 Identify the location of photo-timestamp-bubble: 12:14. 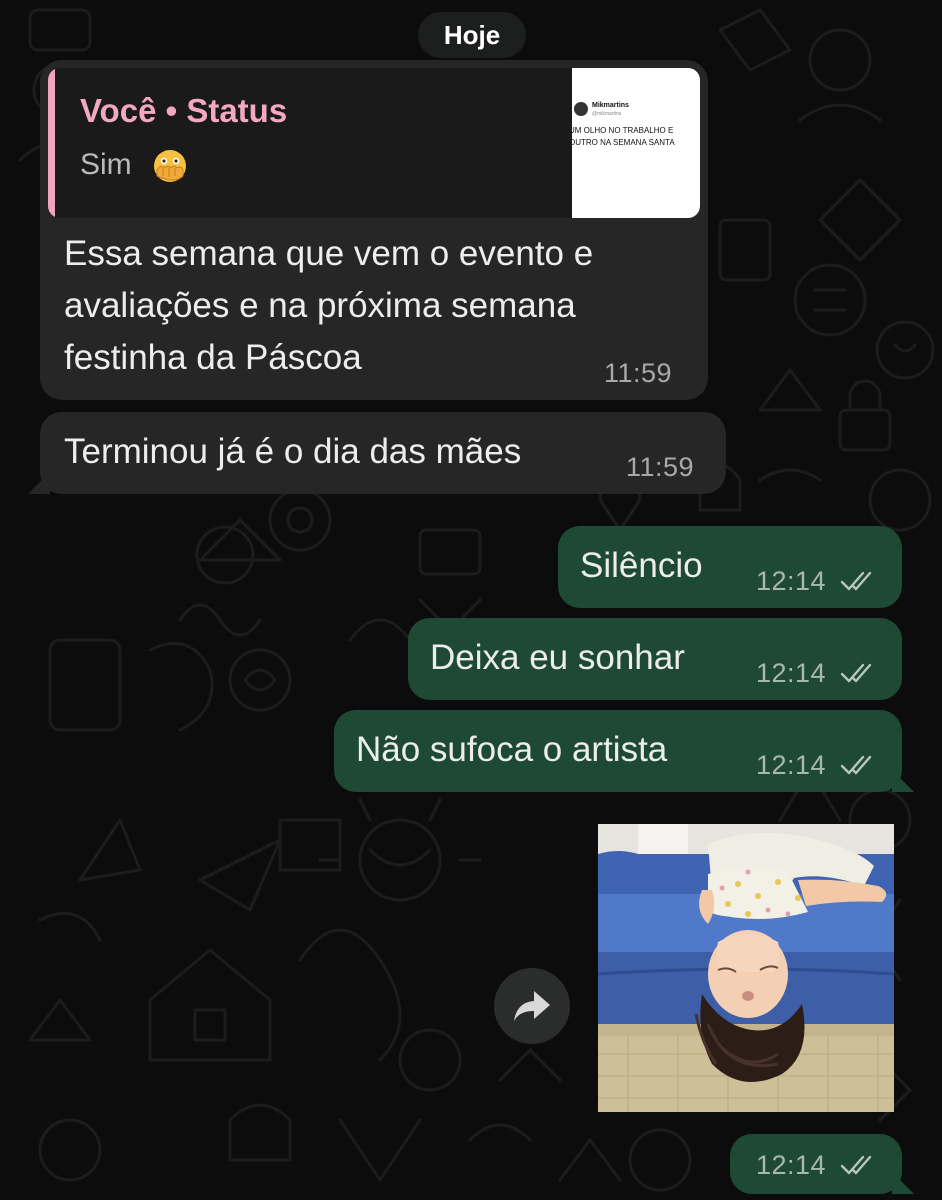
(822, 1164).